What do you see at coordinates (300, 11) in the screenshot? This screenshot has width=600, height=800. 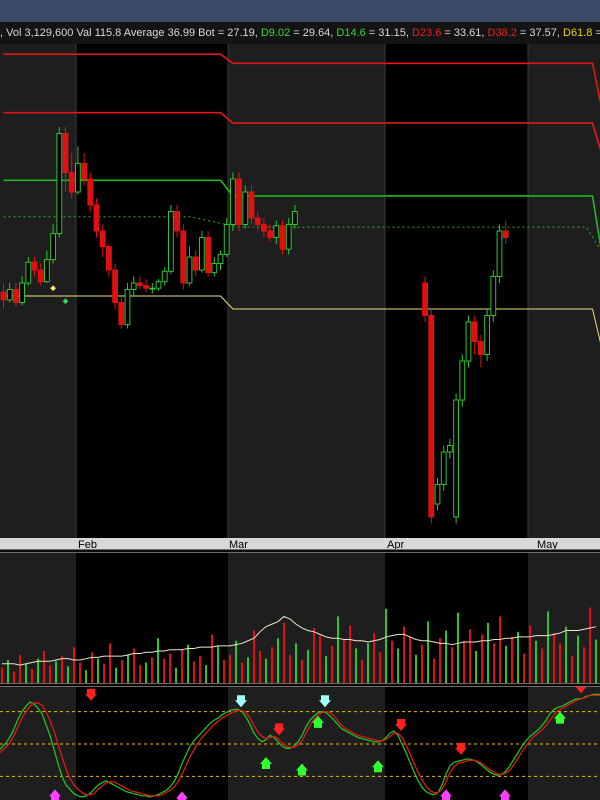 I see `window-title-bar` at bounding box center [300, 11].